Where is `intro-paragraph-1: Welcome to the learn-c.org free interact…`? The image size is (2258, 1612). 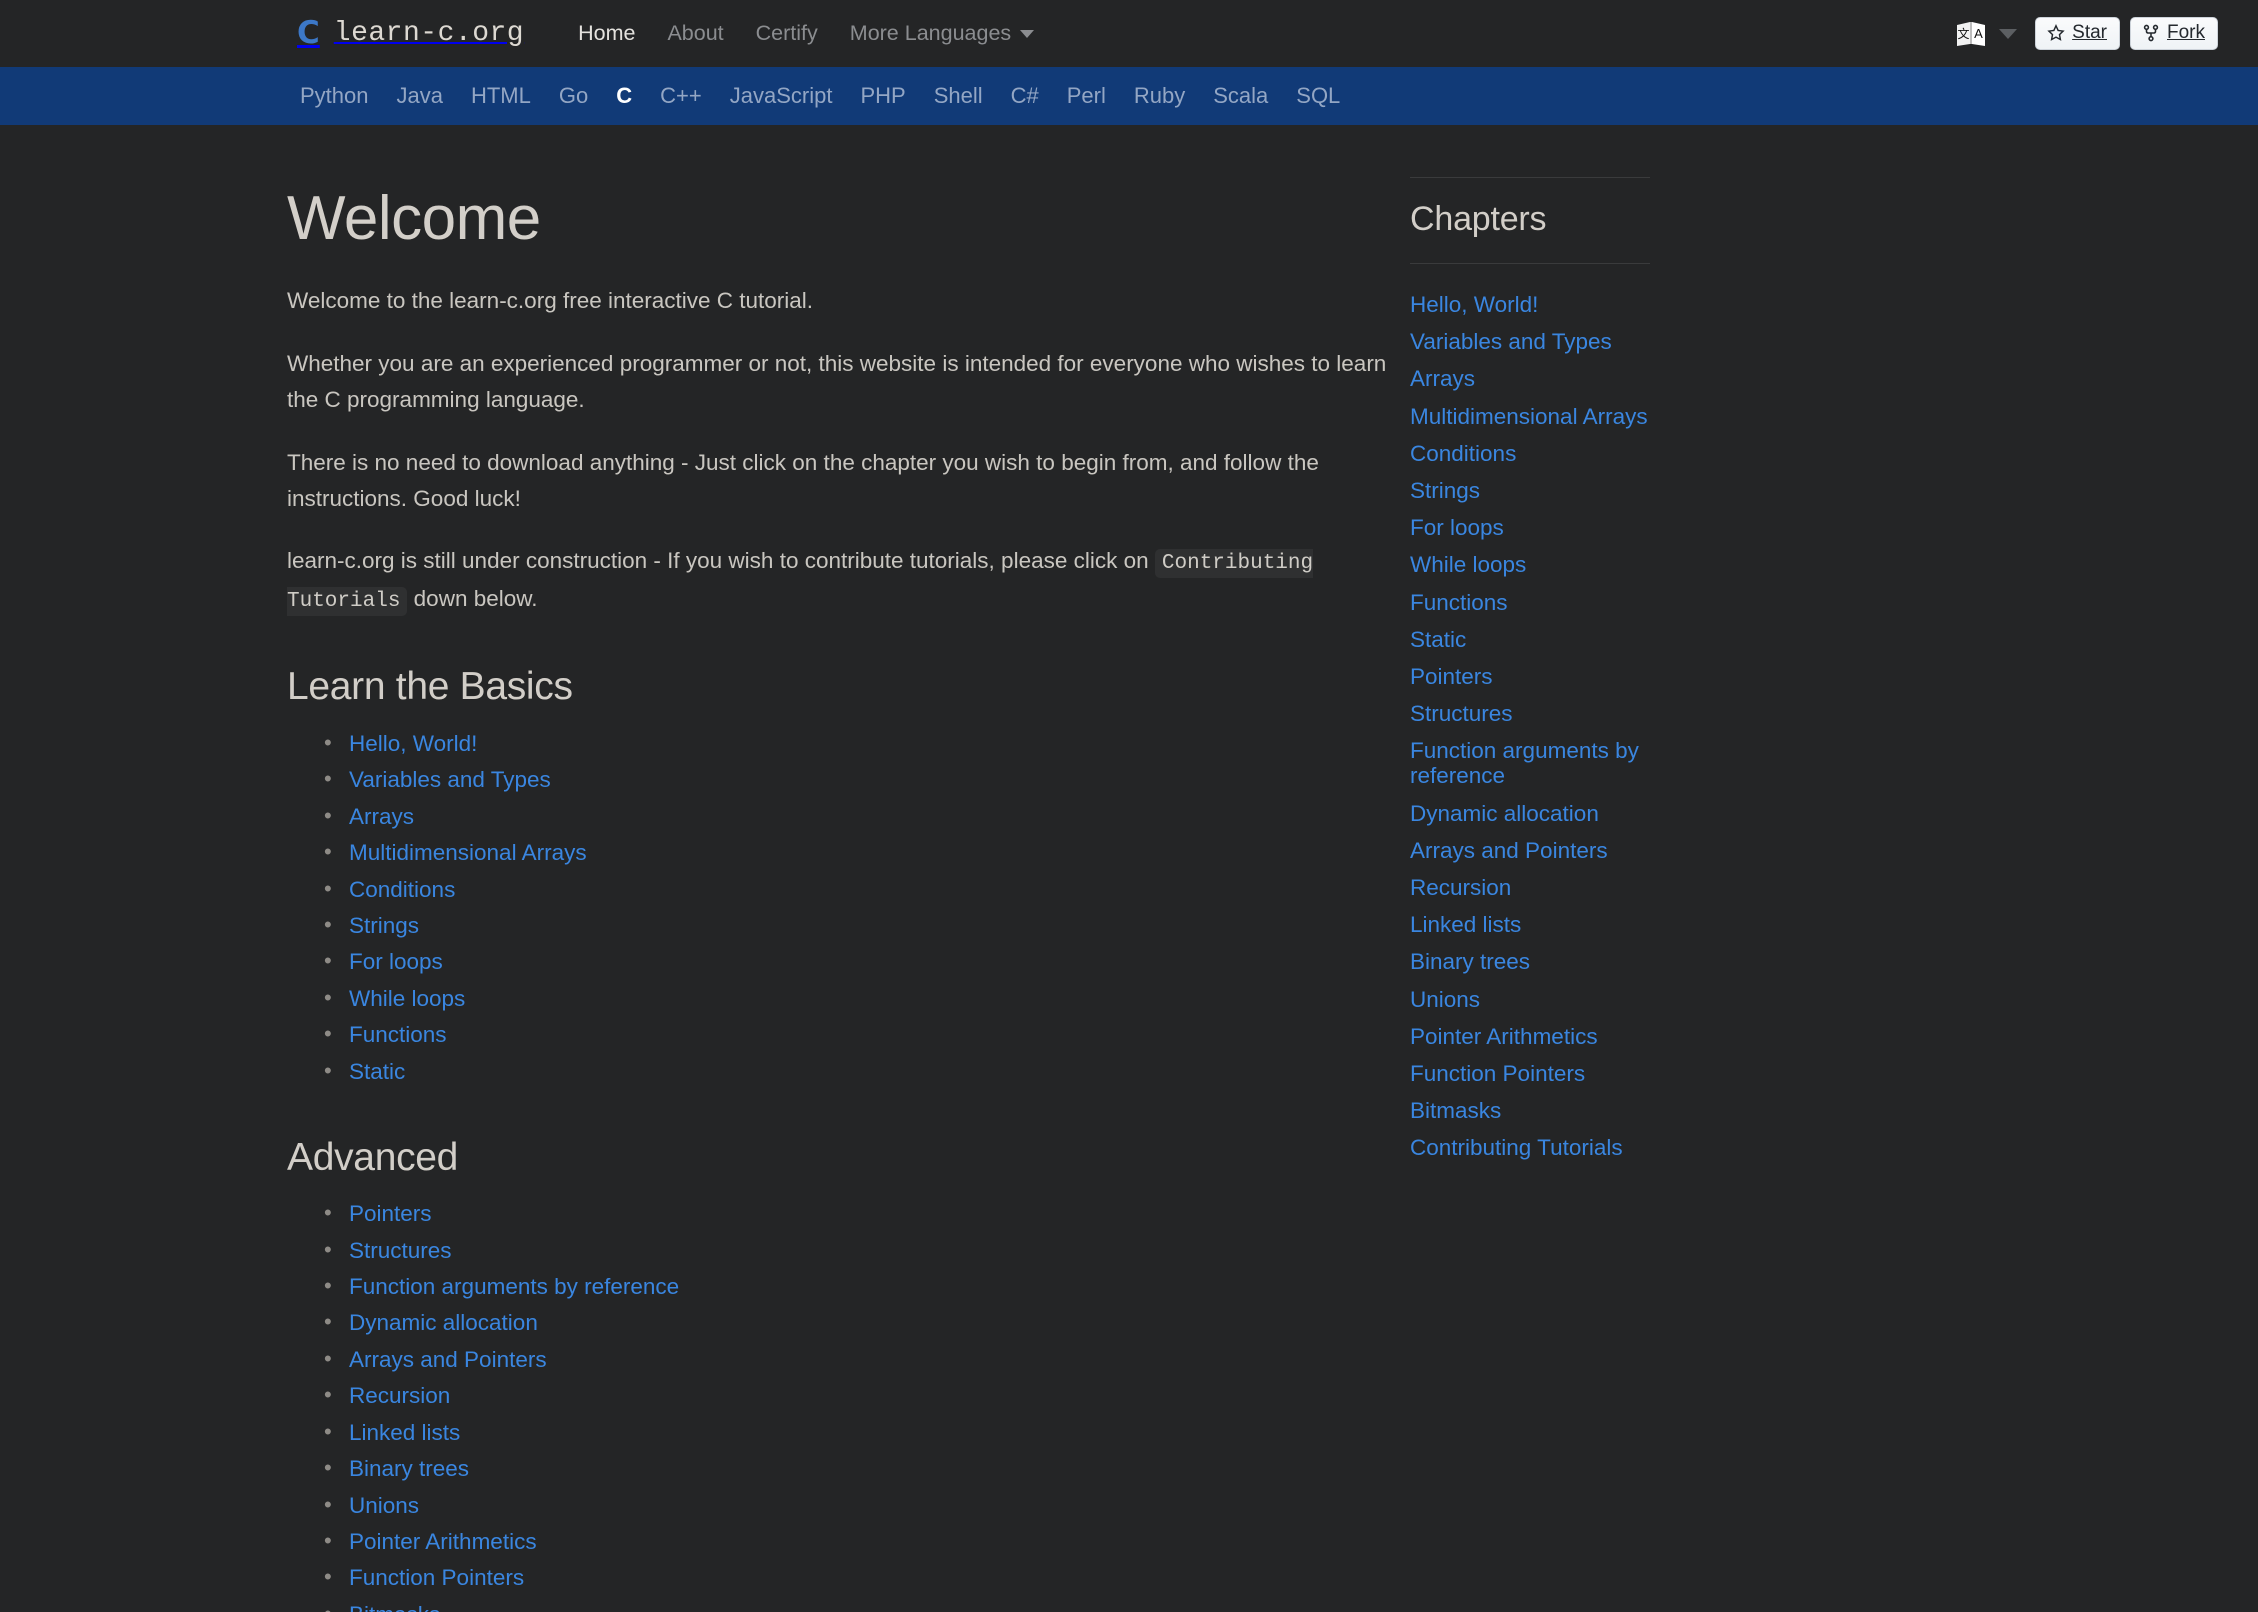 intro-paragraph-1: Welcome to the learn-c.org free interact… is located at coordinates (550, 301).